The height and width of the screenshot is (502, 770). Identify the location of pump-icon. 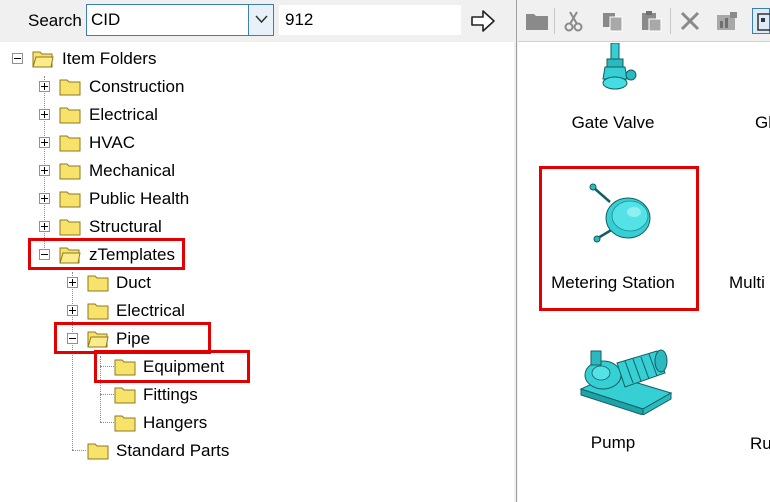
(626, 382).